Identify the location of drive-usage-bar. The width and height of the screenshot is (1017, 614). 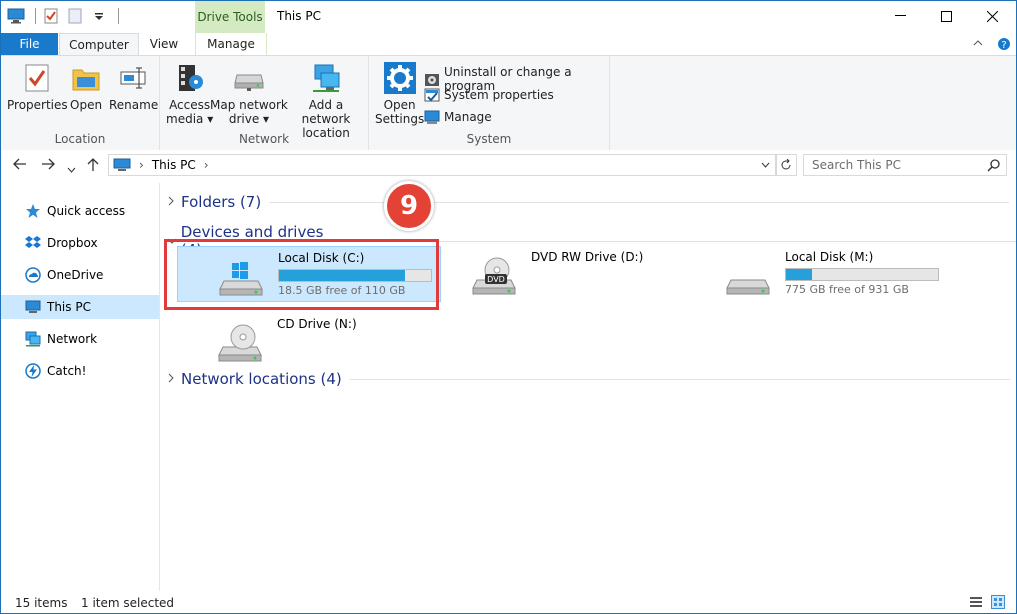
(862, 274).